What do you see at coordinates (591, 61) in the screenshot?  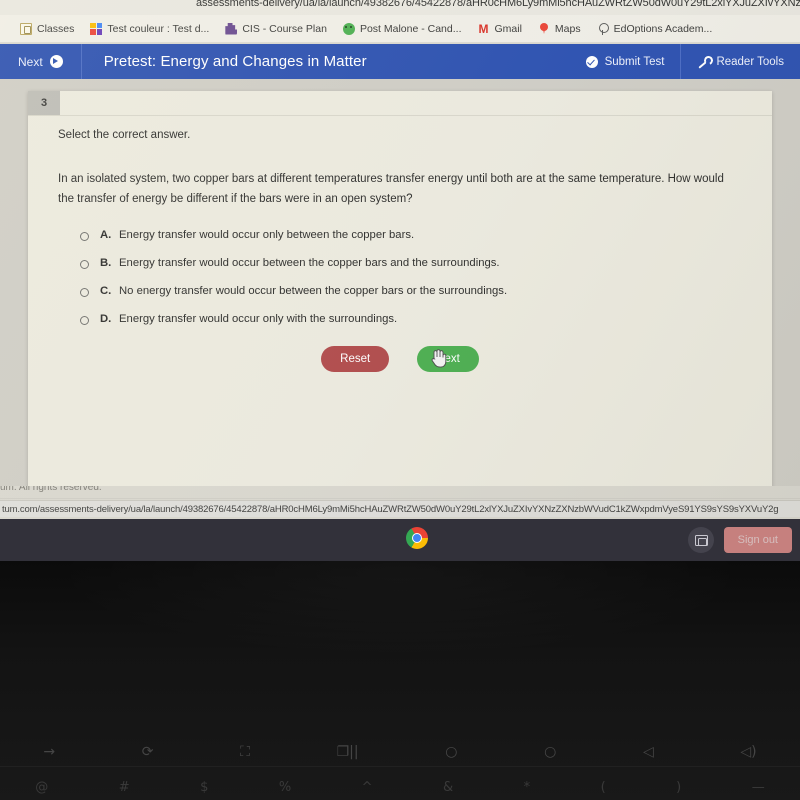 I see `check-circle-icon` at bounding box center [591, 61].